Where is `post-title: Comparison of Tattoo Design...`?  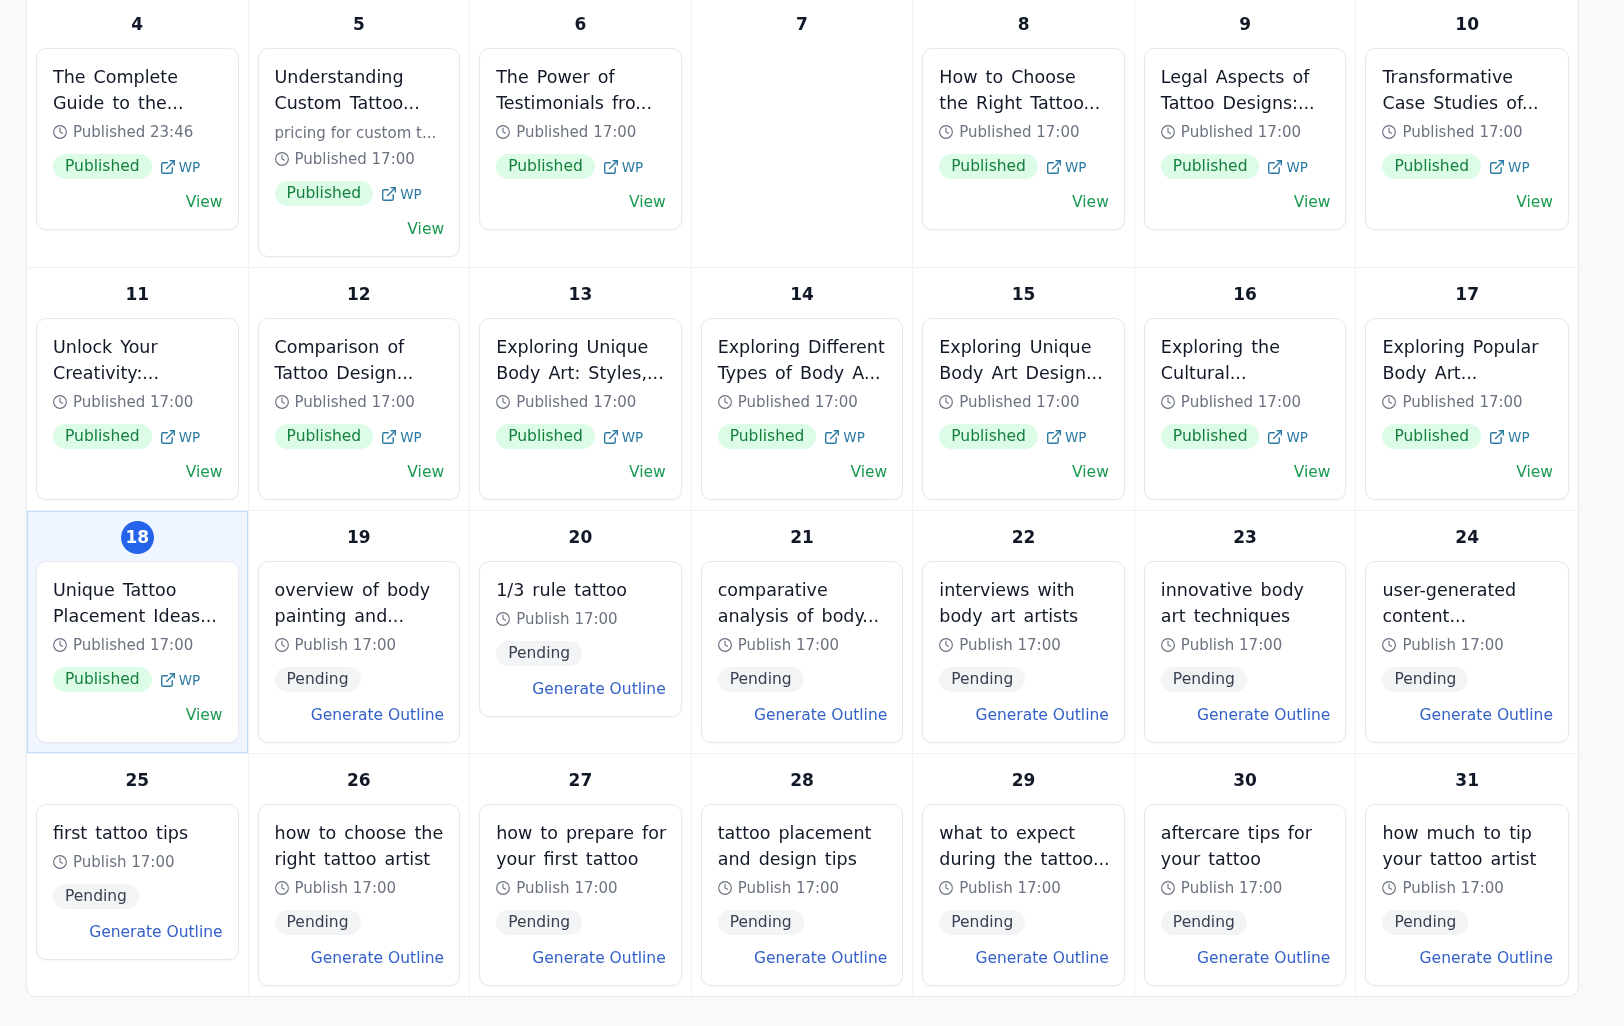 post-title: Comparison of Tattoo Design... is located at coordinates (344, 360).